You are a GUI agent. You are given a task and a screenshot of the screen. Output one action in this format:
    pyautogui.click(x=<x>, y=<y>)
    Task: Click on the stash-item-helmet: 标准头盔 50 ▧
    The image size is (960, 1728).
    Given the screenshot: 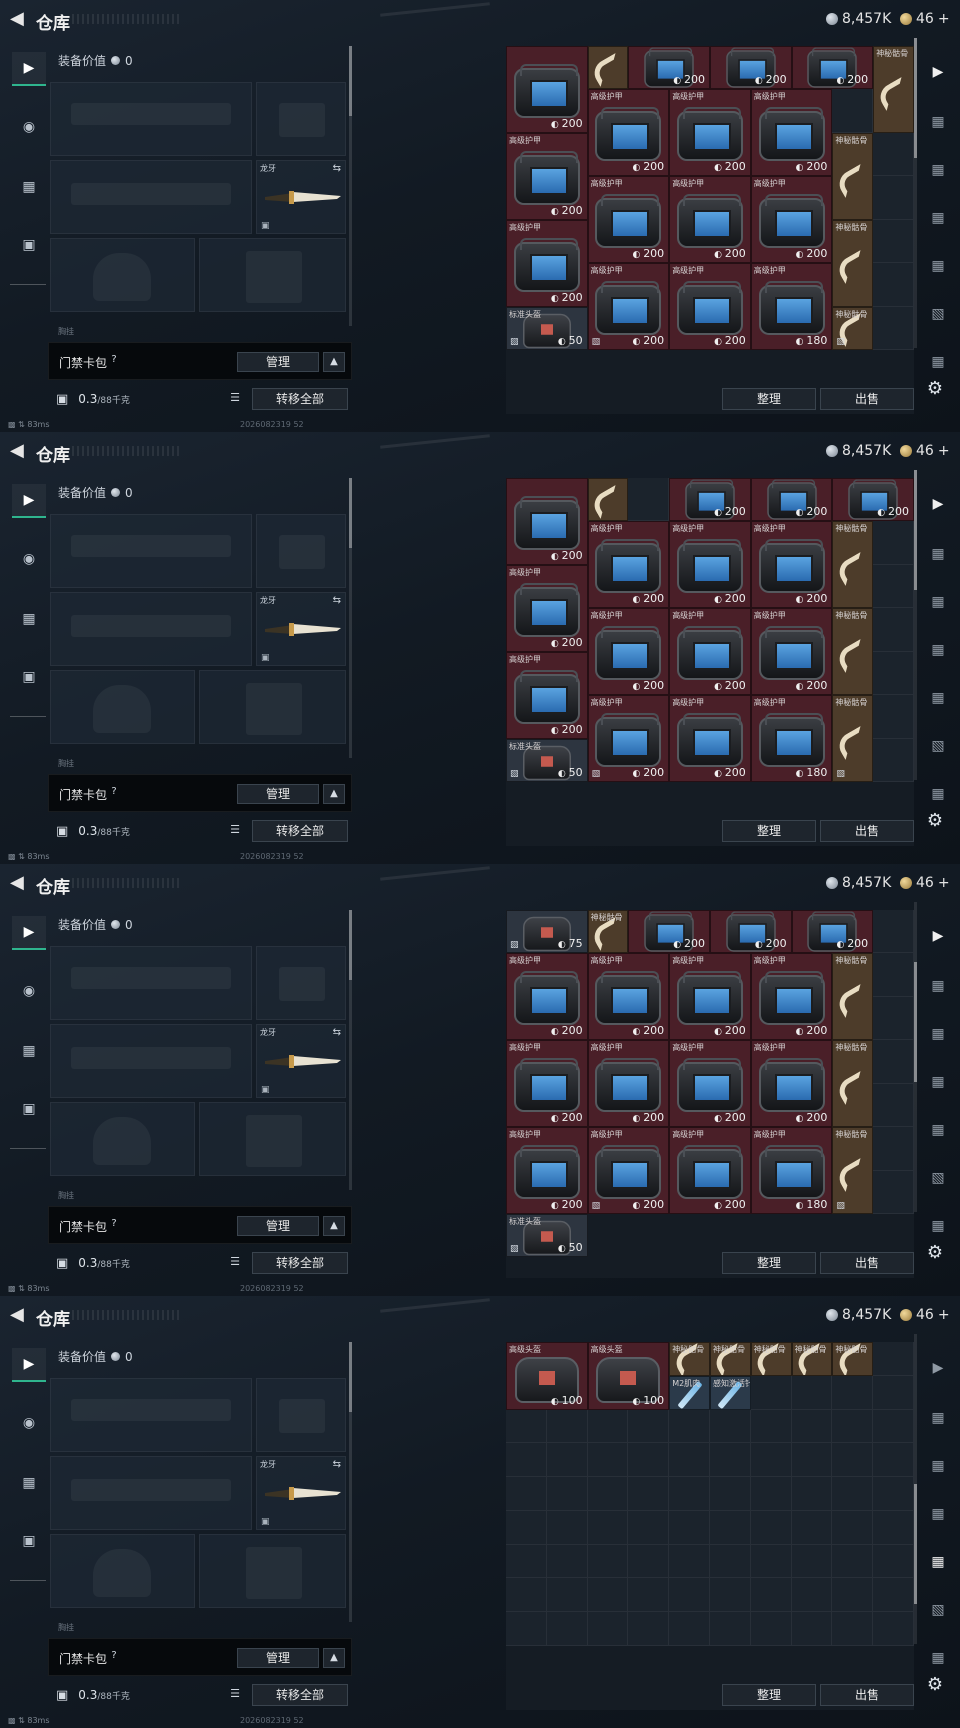 What is the action you would take?
    pyautogui.click(x=547, y=760)
    